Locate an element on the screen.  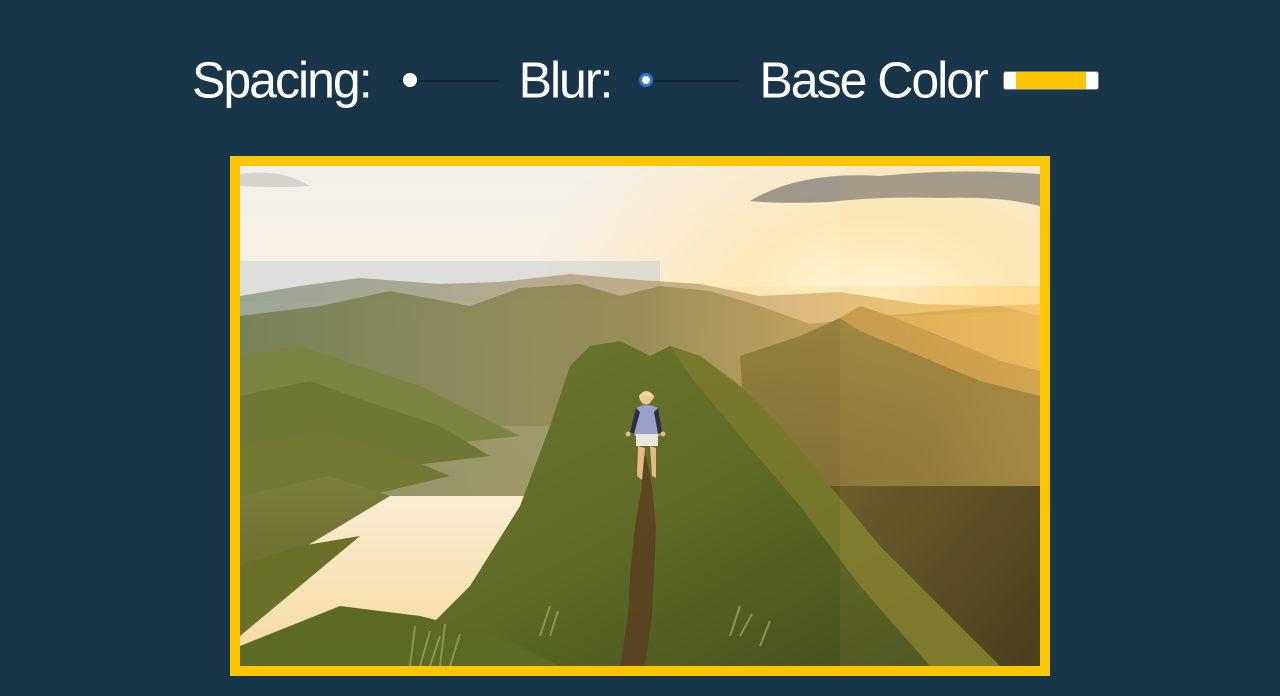
spacing-label: Spacing: is located at coordinates (282, 80).